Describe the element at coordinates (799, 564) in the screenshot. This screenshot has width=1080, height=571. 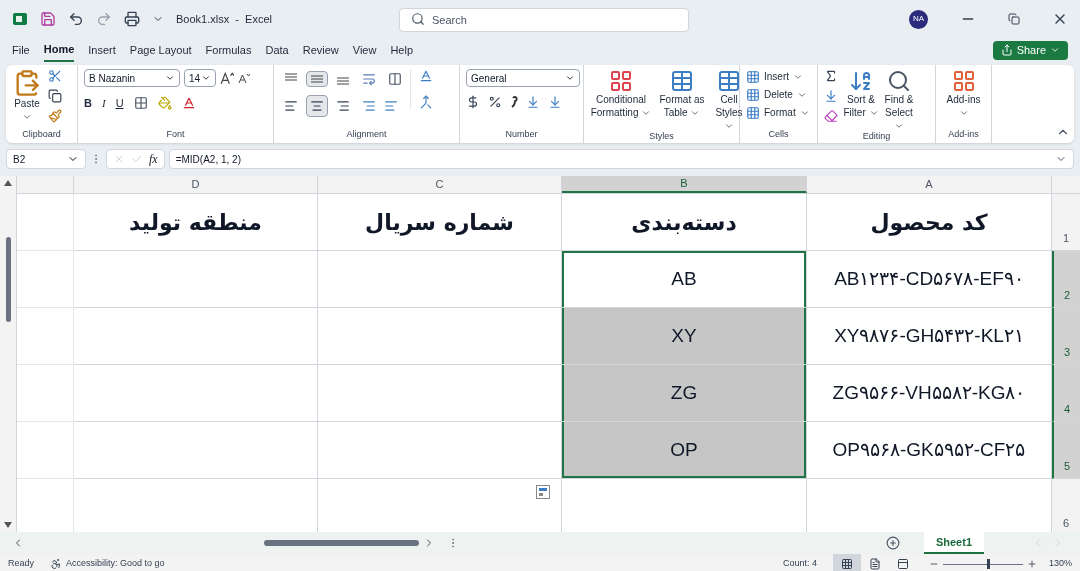
I see `count-text: Count: 4` at that location.